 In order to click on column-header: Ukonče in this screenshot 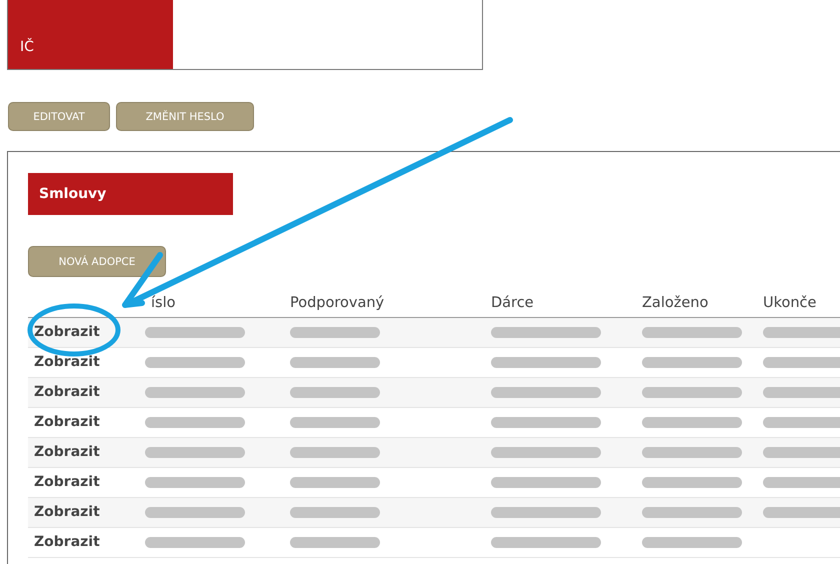, I will do `click(789, 302)`.